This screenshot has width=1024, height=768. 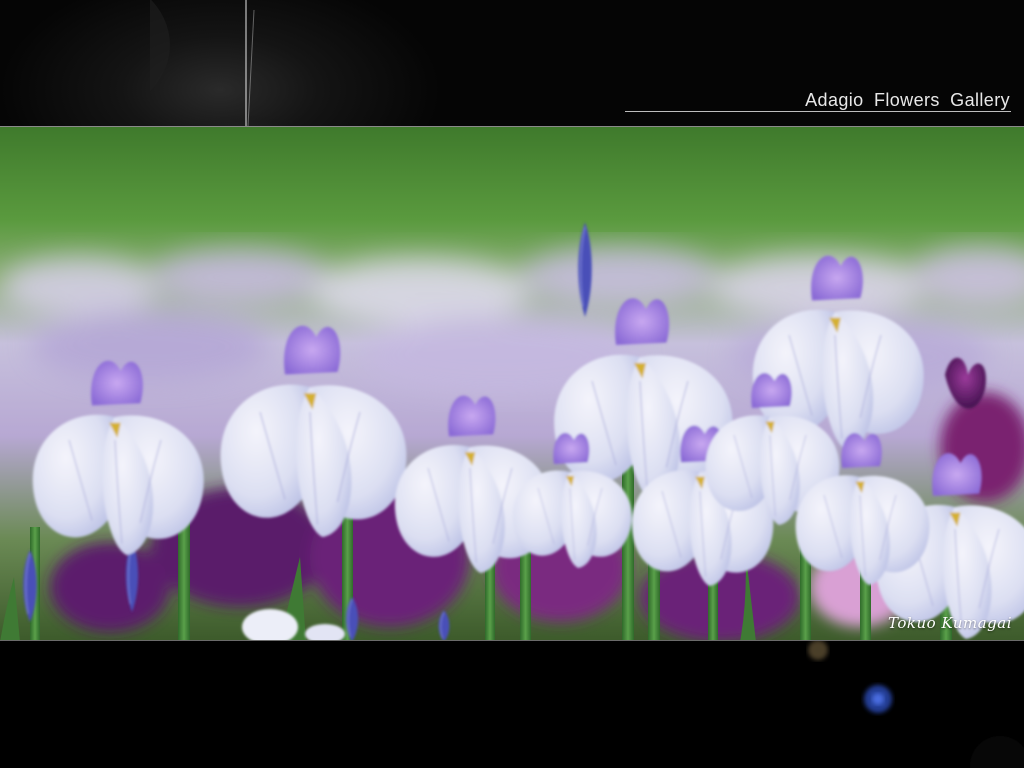 What do you see at coordinates (245, 63) in the screenshot?
I see `lens-flare-decoration` at bounding box center [245, 63].